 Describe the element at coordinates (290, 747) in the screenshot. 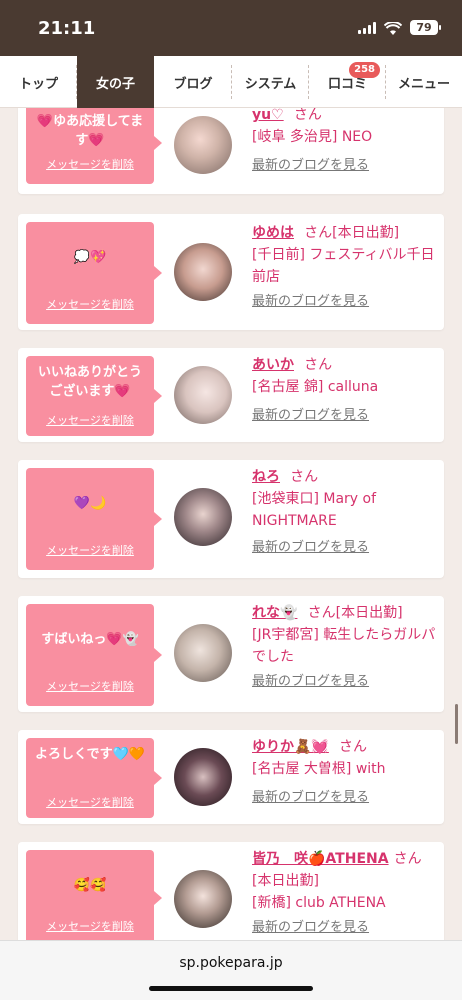

I see `girl-name: ゆりか🧸💓` at that location.